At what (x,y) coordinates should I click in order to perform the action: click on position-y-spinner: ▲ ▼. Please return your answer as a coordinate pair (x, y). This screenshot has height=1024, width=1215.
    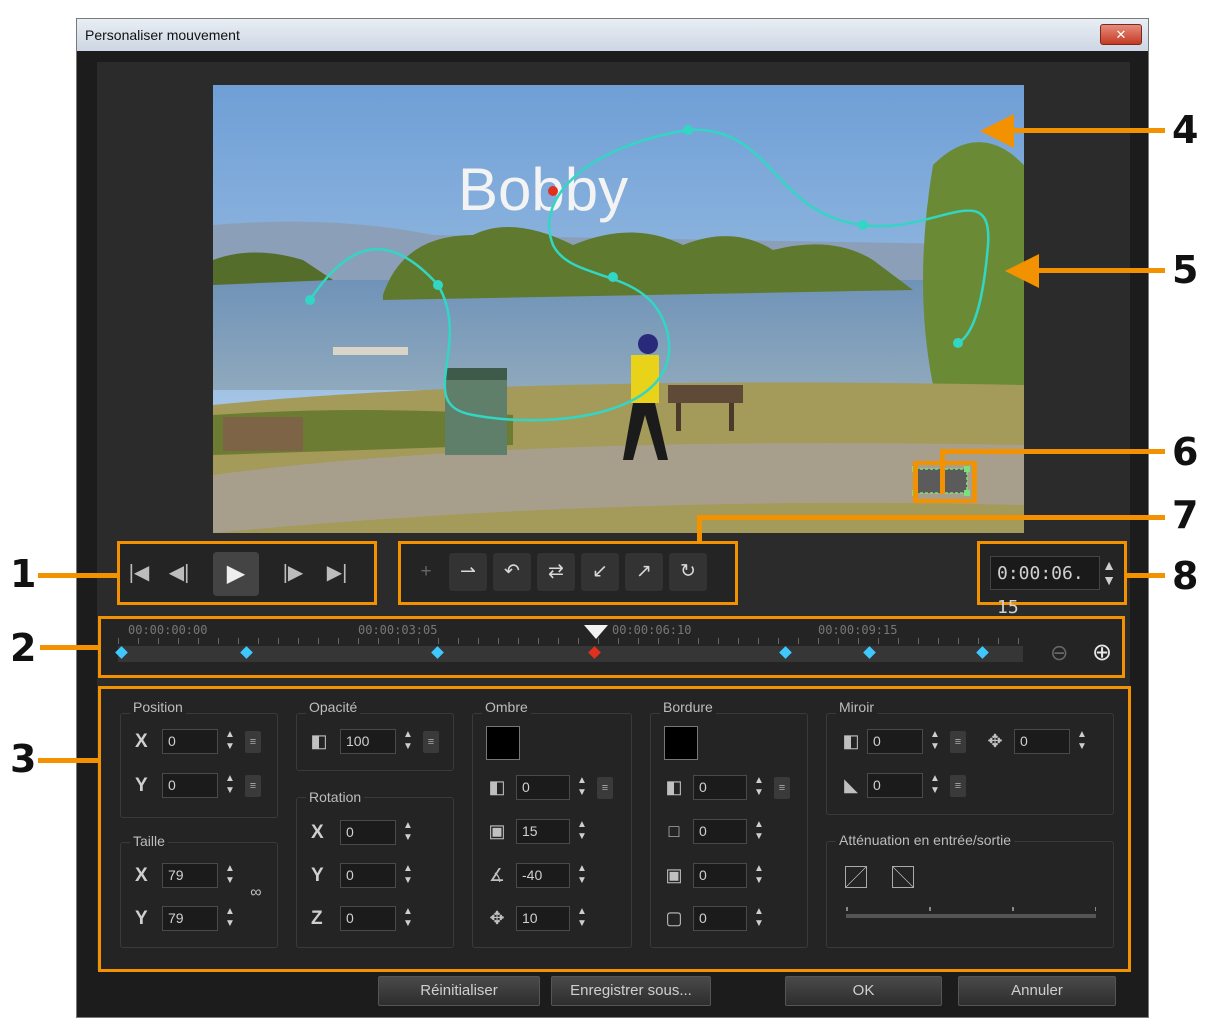
    Looking at the image, I should click on (230, 785).